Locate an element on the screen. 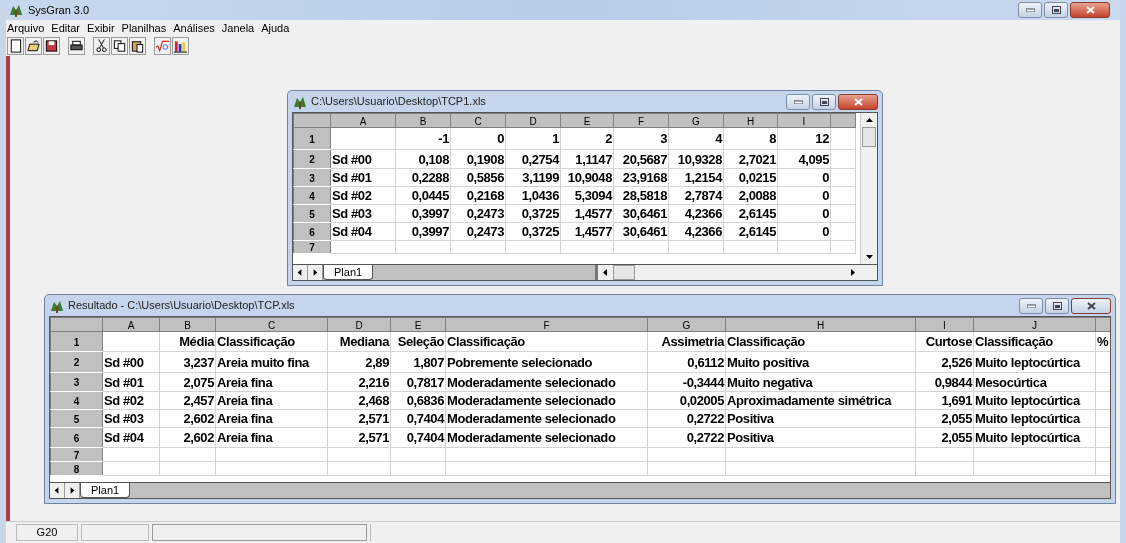 The height and width of the screenshot is (543, 1126). scissors-icon is located at coordinates (101, 46).